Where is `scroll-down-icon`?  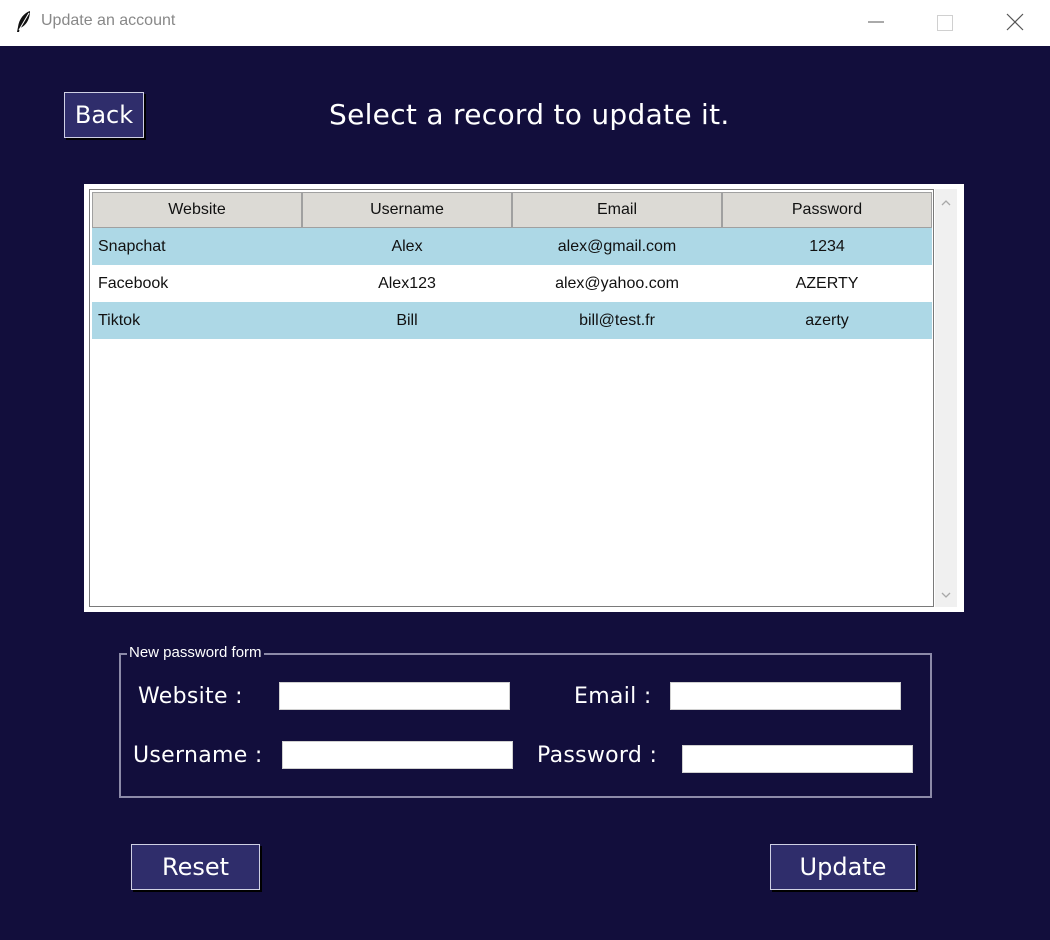
scroll-down-icon is located at coordinates (946, 594).